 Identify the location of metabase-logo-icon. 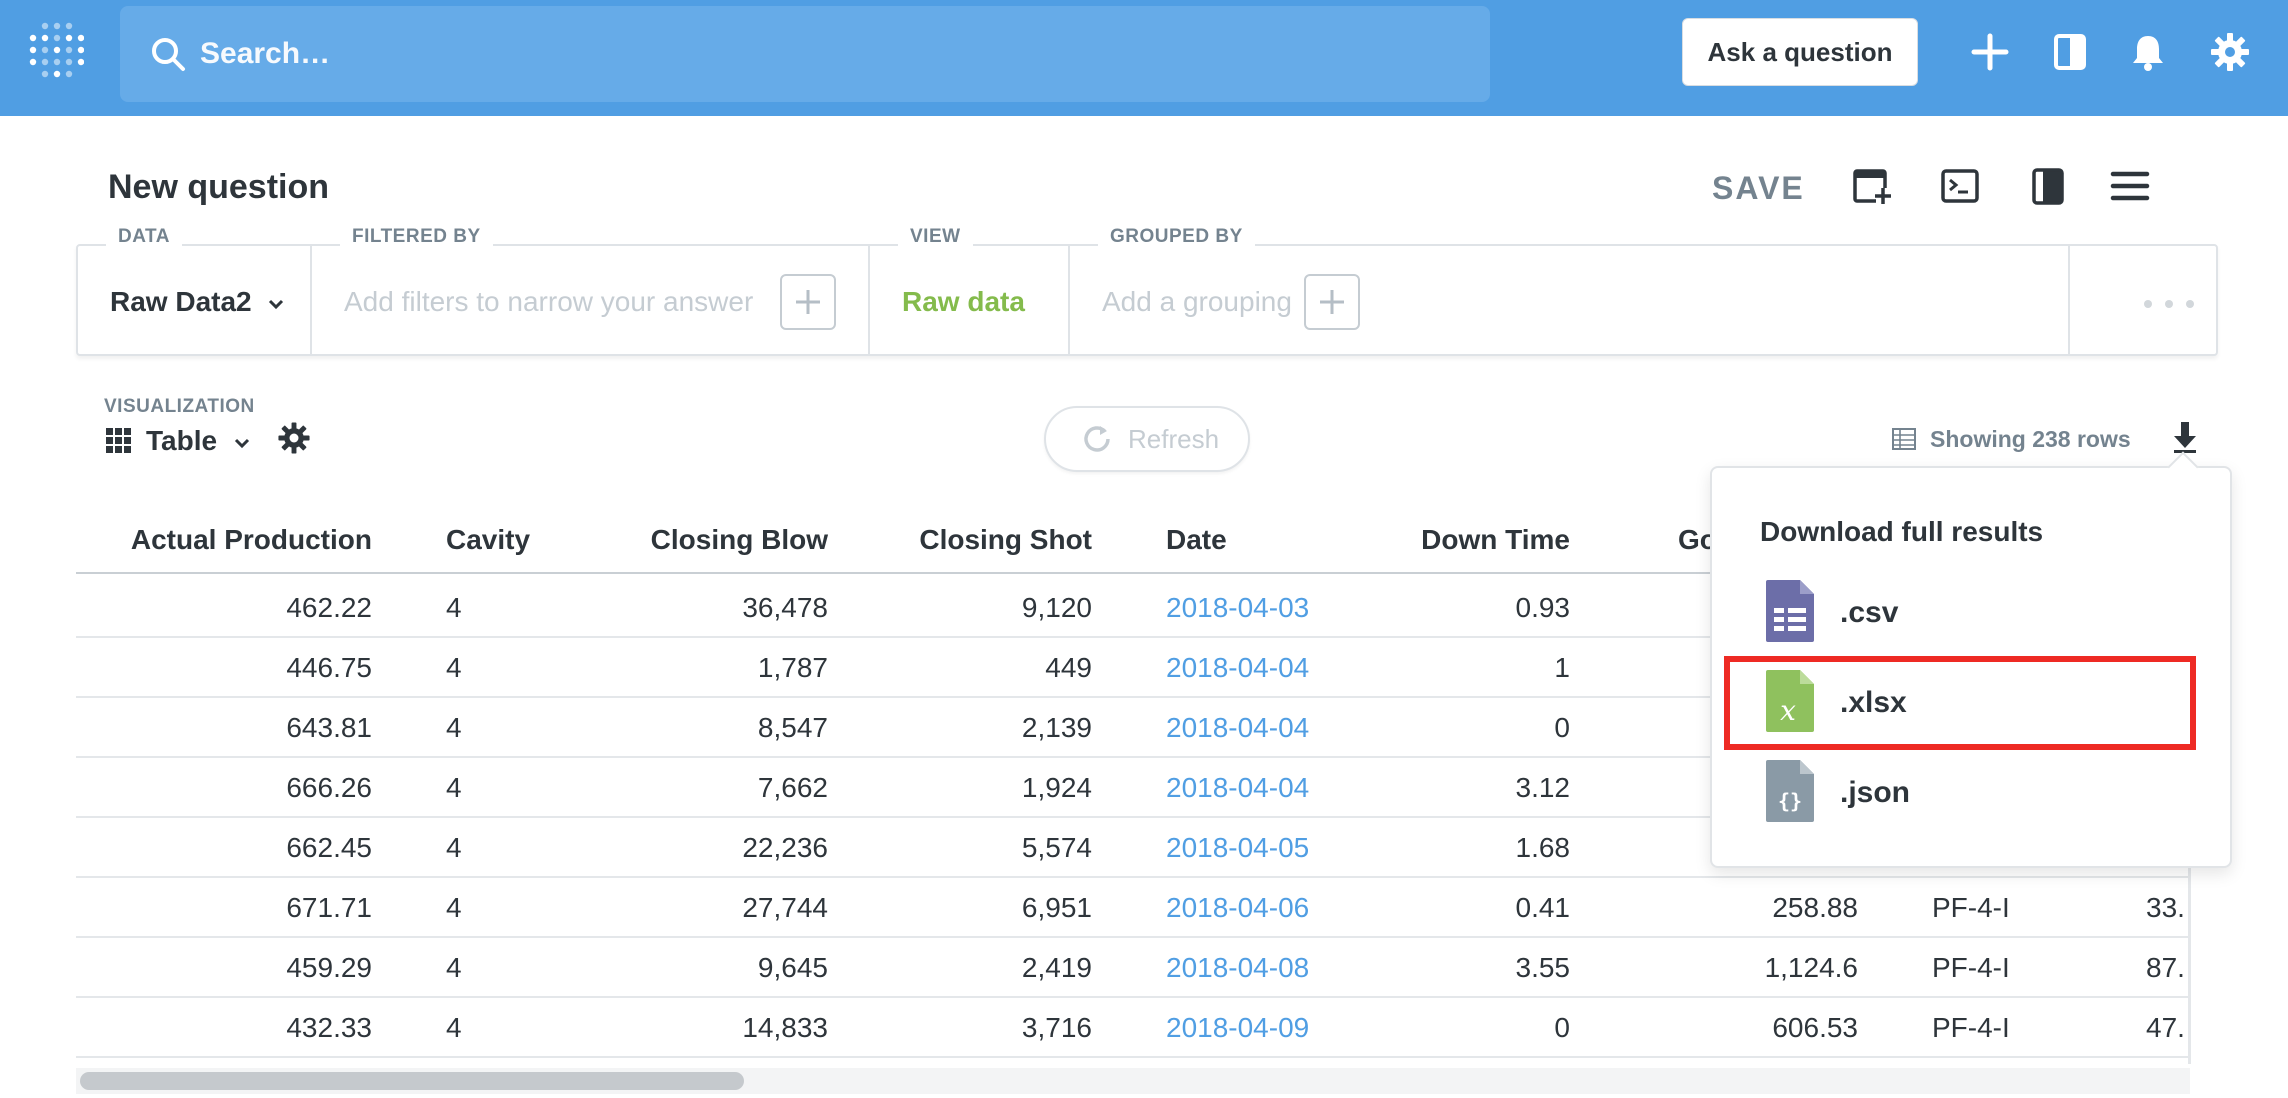
(56, 52).